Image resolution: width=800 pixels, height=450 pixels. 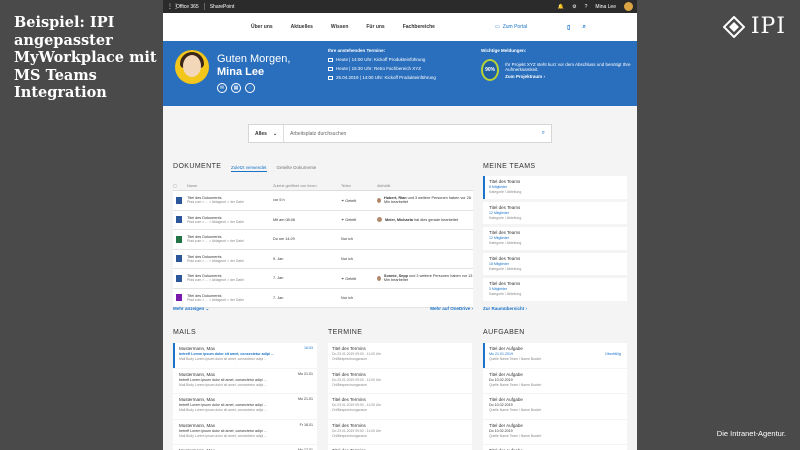 I want to click on brand-text: IPI, so click(x=768, y=26).